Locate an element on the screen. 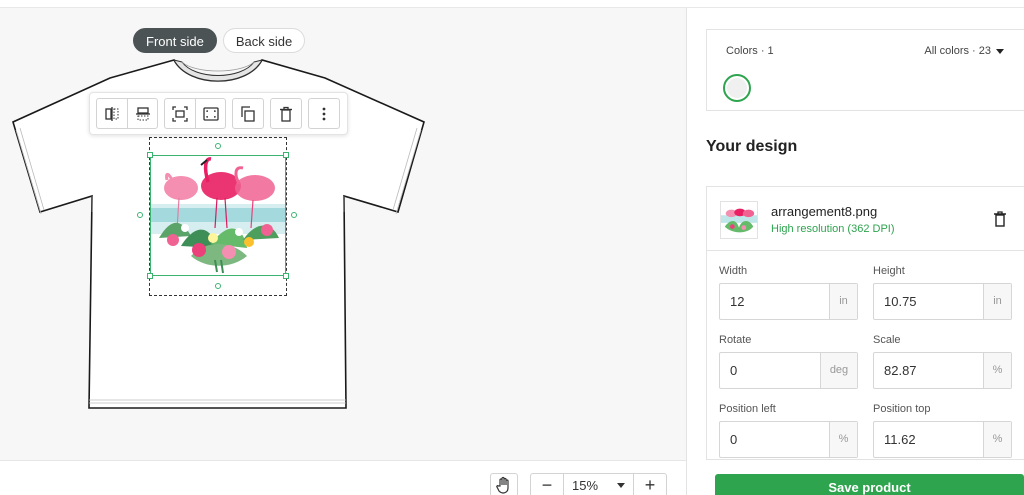  center-button is located at coordinates (180, 113).